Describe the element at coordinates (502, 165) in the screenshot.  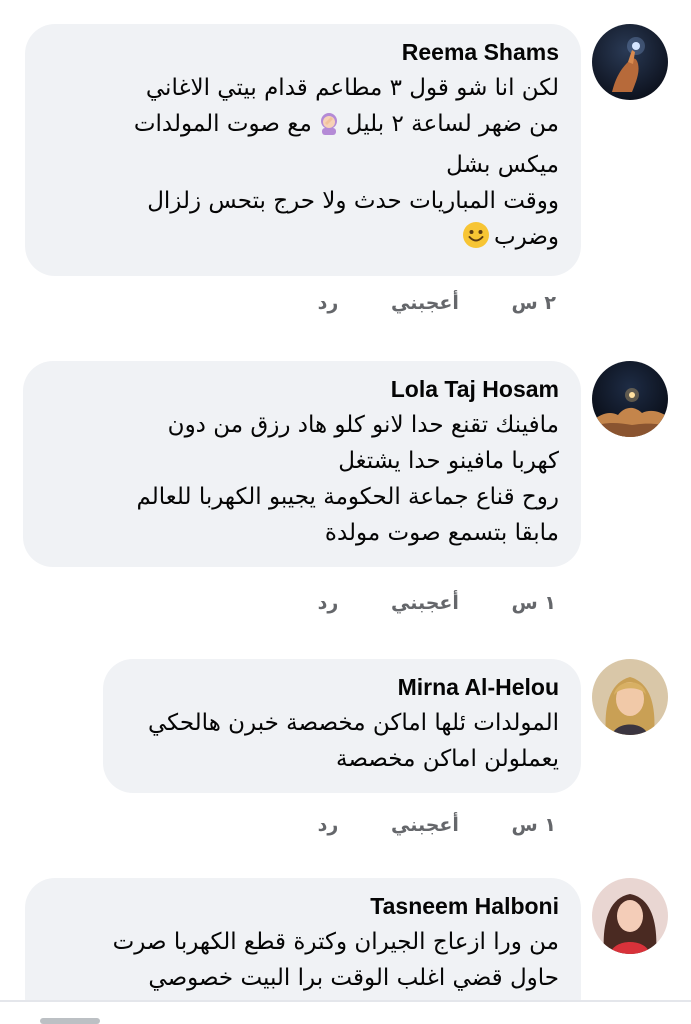
I see `comment-text-line: ميكس بشل` at that location.